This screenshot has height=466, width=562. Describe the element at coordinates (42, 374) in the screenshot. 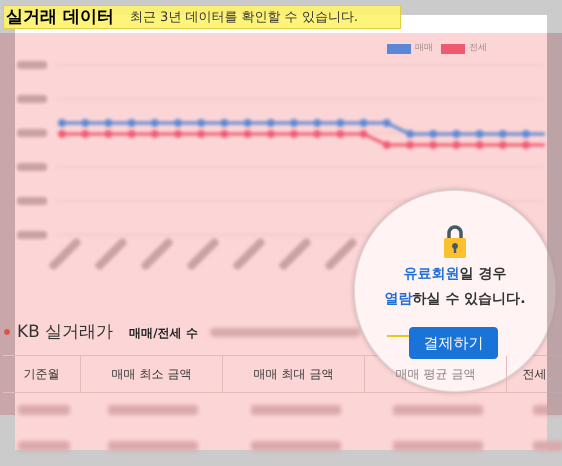

I see `column-header: 기준월` at that location.